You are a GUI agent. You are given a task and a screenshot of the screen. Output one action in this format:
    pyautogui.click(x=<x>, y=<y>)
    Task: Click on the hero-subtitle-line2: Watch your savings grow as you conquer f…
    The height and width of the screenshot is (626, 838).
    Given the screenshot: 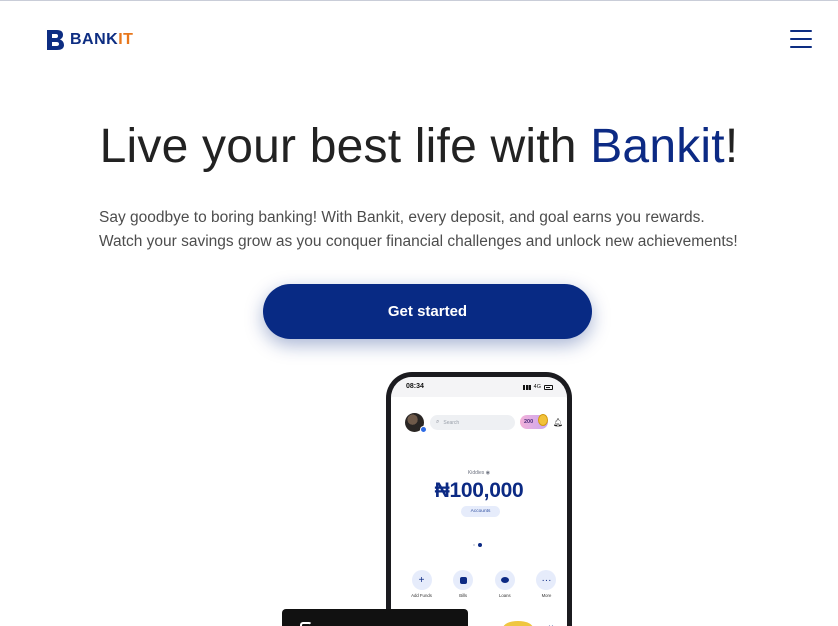 What is the action you would take?
    pyautogui.click(x=418, y=241)
    